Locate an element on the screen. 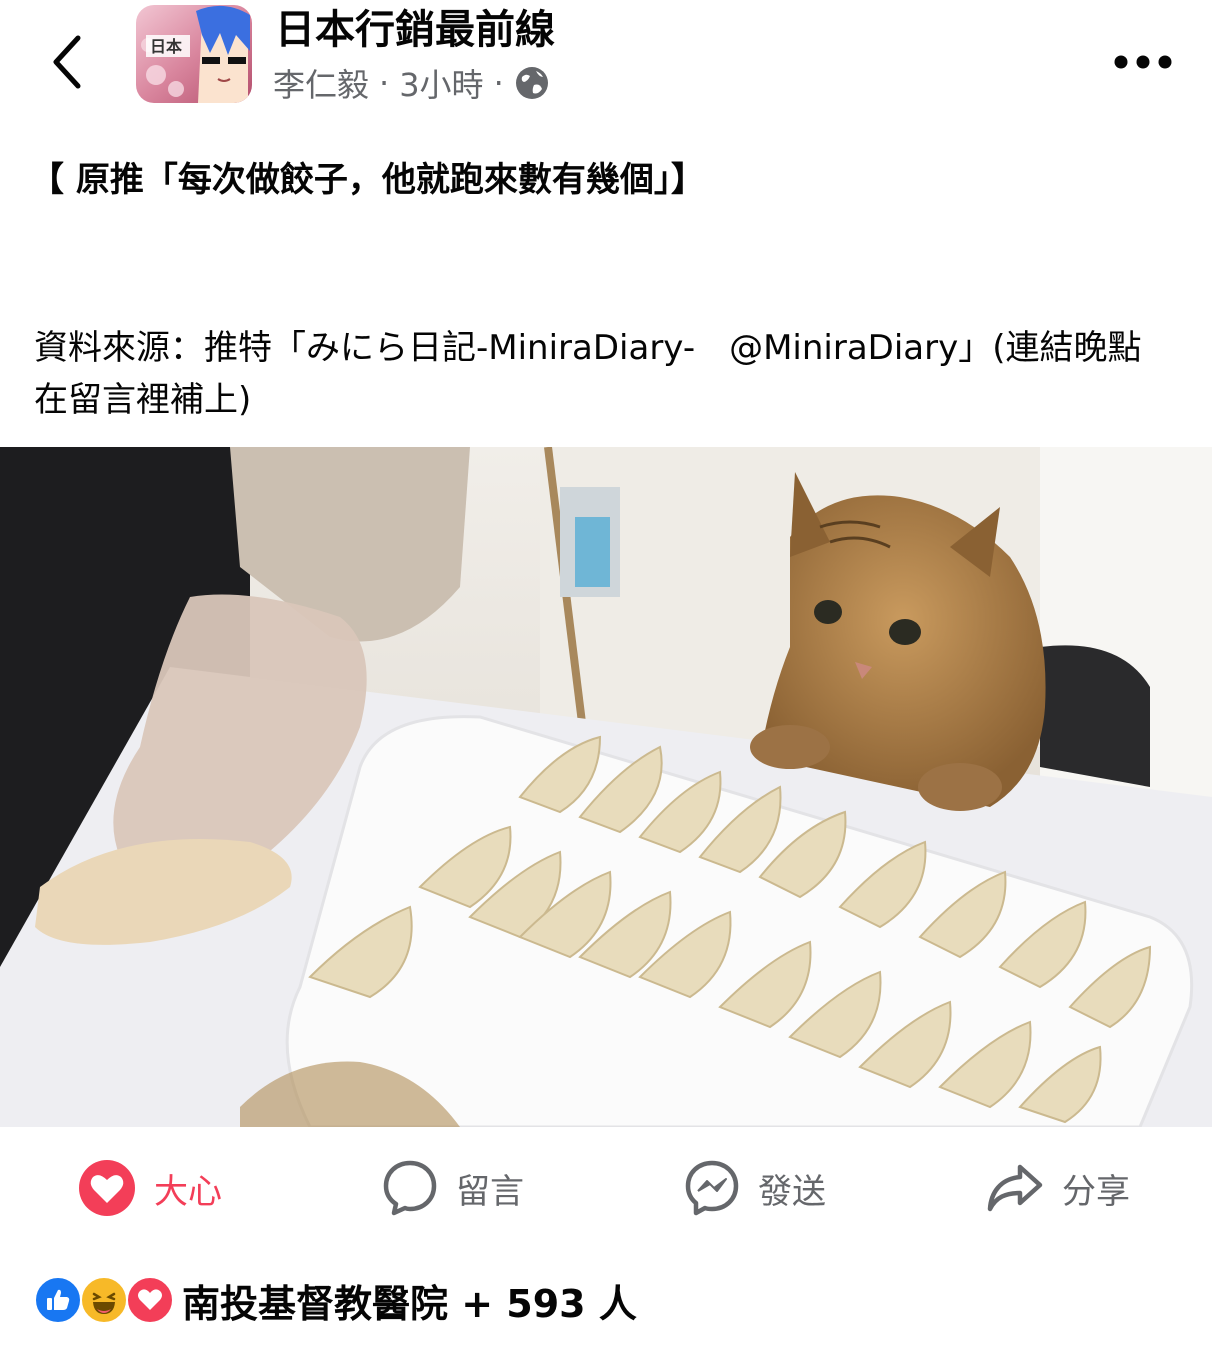 The height and width of the screenshot is (1350, 1212). reactions-summary: 南投基督教醫院 + 593 人 is located at coordinates (335, 1300).